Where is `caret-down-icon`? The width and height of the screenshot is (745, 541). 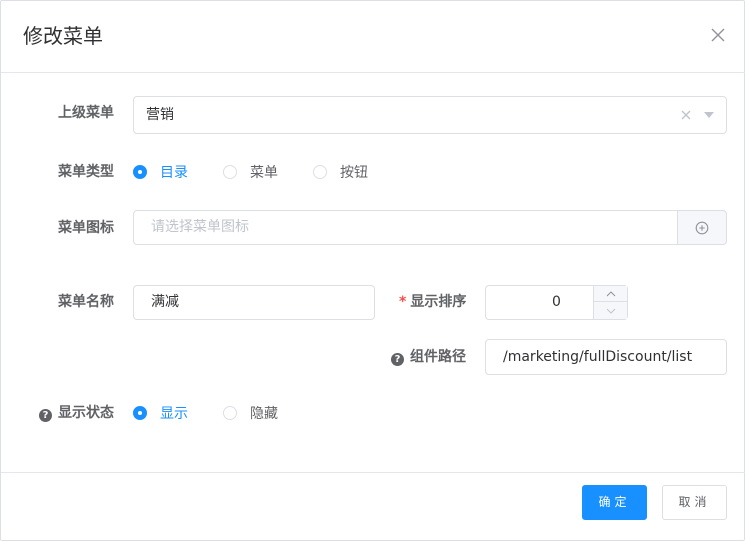 caret-down-icon is located at coordinates (709, 115).